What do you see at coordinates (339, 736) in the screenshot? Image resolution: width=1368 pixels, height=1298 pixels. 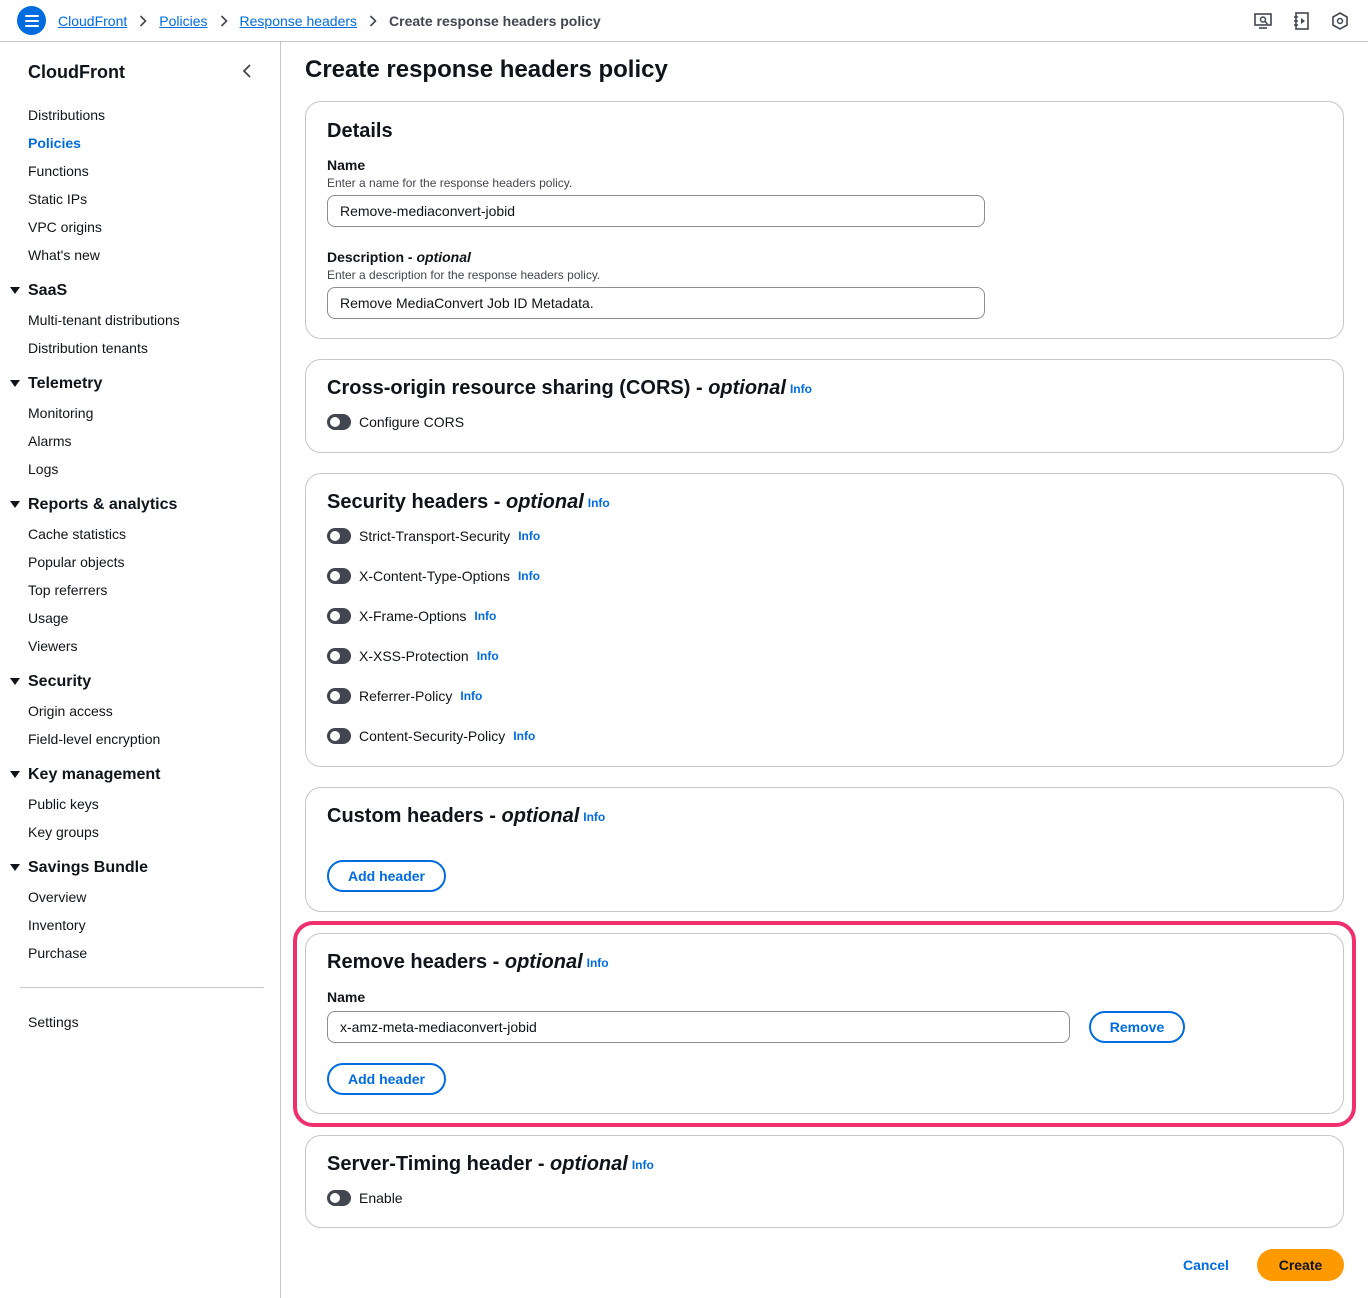 I see `content-security-policy-toggle` at bounding box center [339, 736].